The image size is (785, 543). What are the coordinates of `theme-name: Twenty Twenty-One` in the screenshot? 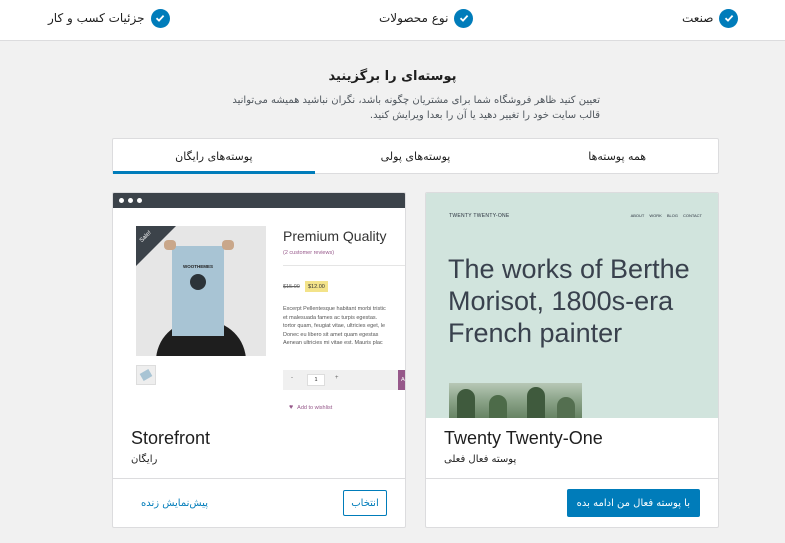 It's located at (523, 438).